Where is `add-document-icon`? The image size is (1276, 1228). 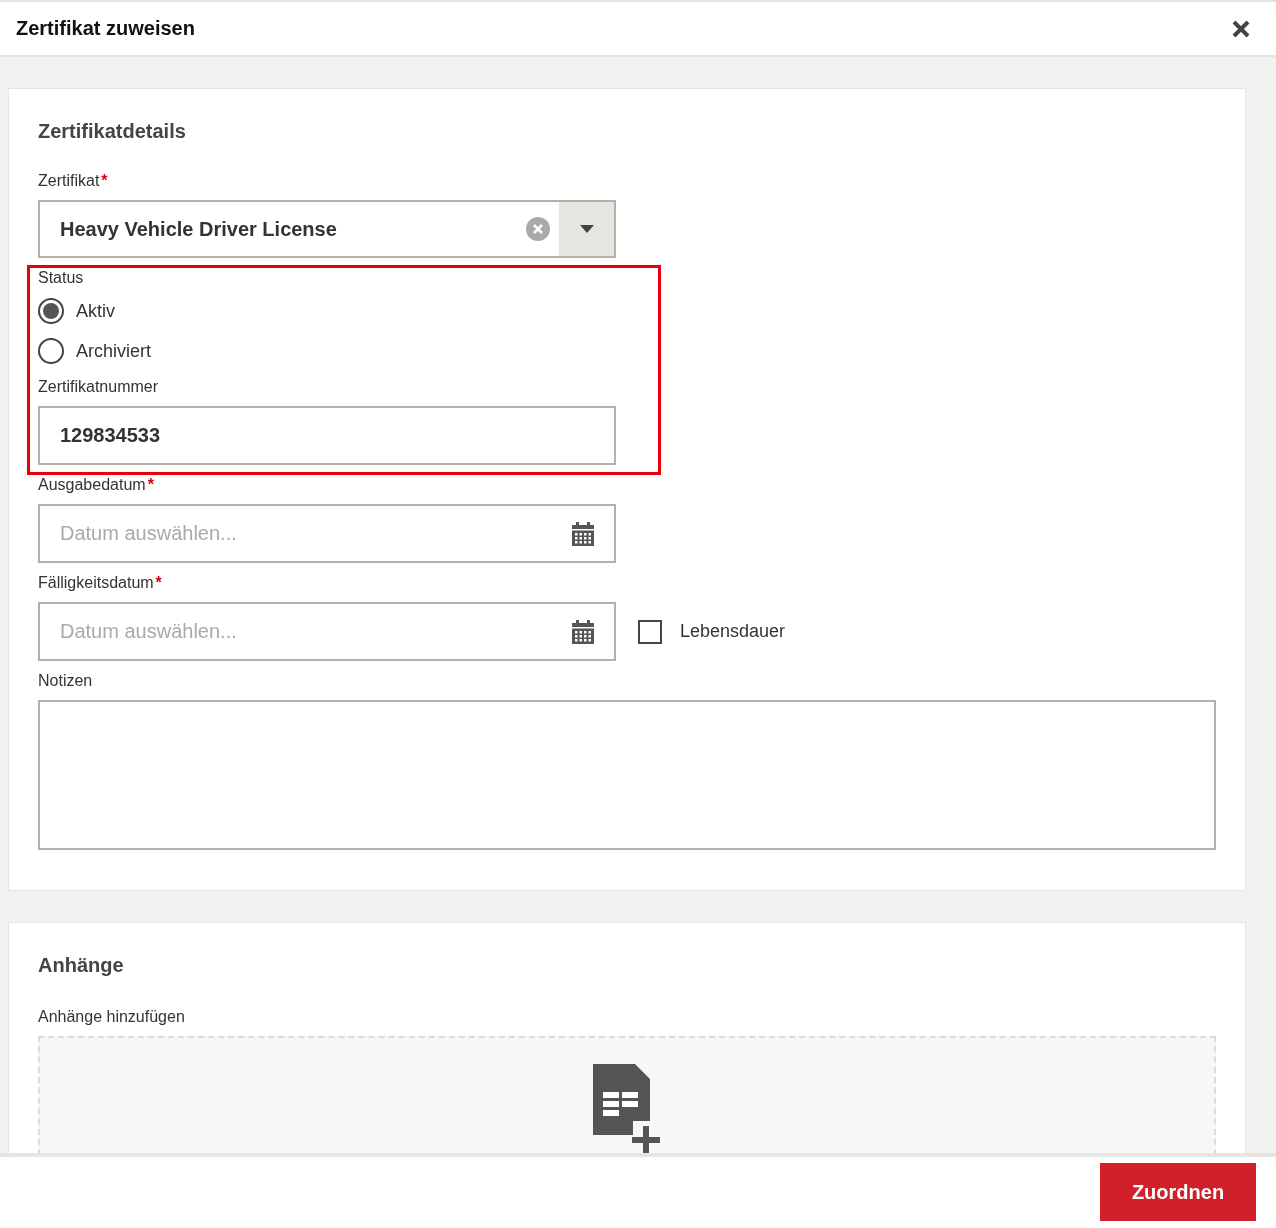 add-document-icon is located at coordinates (627, 1108).